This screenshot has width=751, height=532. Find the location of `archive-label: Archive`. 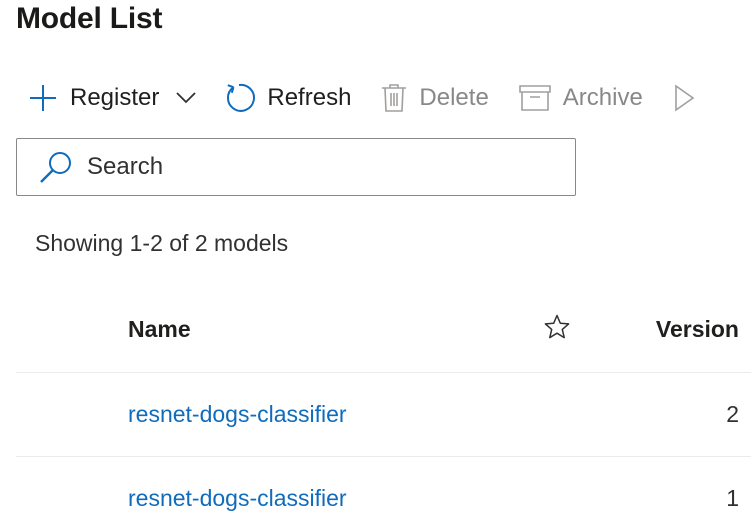

archive-label: Archive is located at coordinates (602, 97).